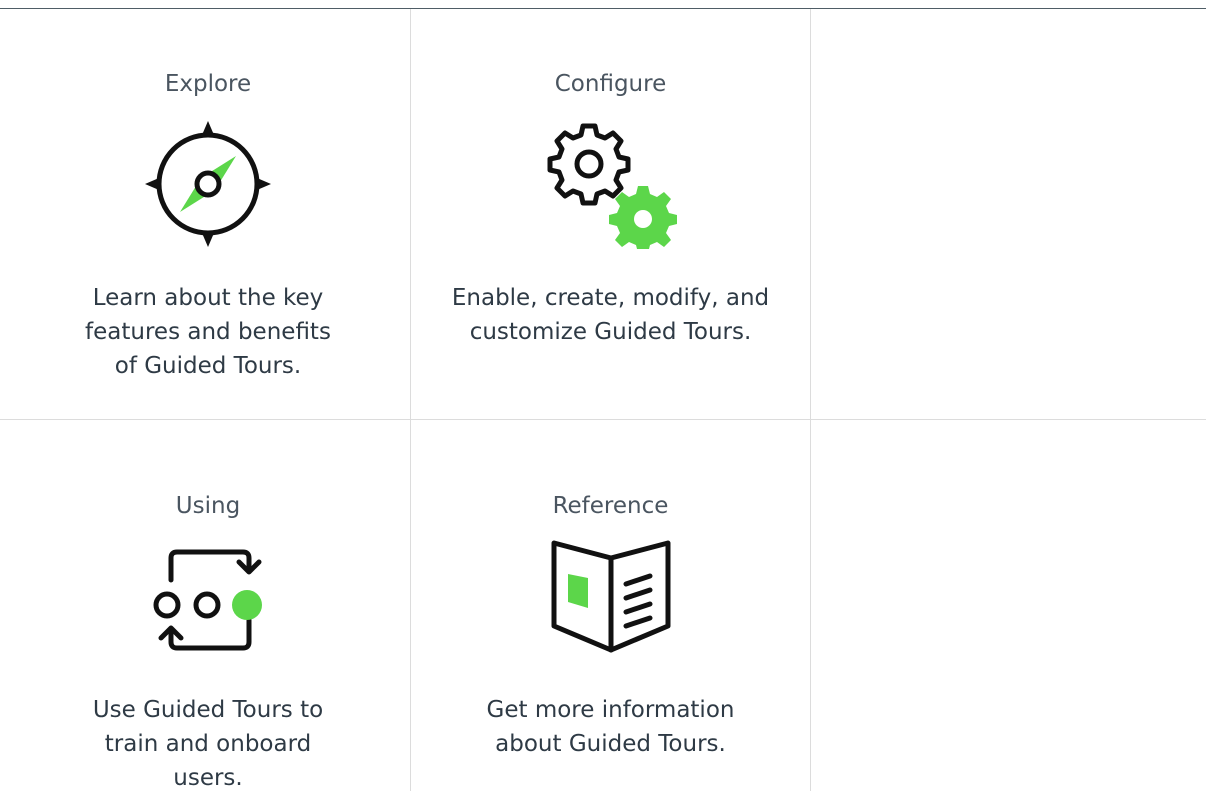 The image size is (1206, 795). Describe the element at coordinates (208, 84) in the screenshot. I see `card-title: Explore` at that location.